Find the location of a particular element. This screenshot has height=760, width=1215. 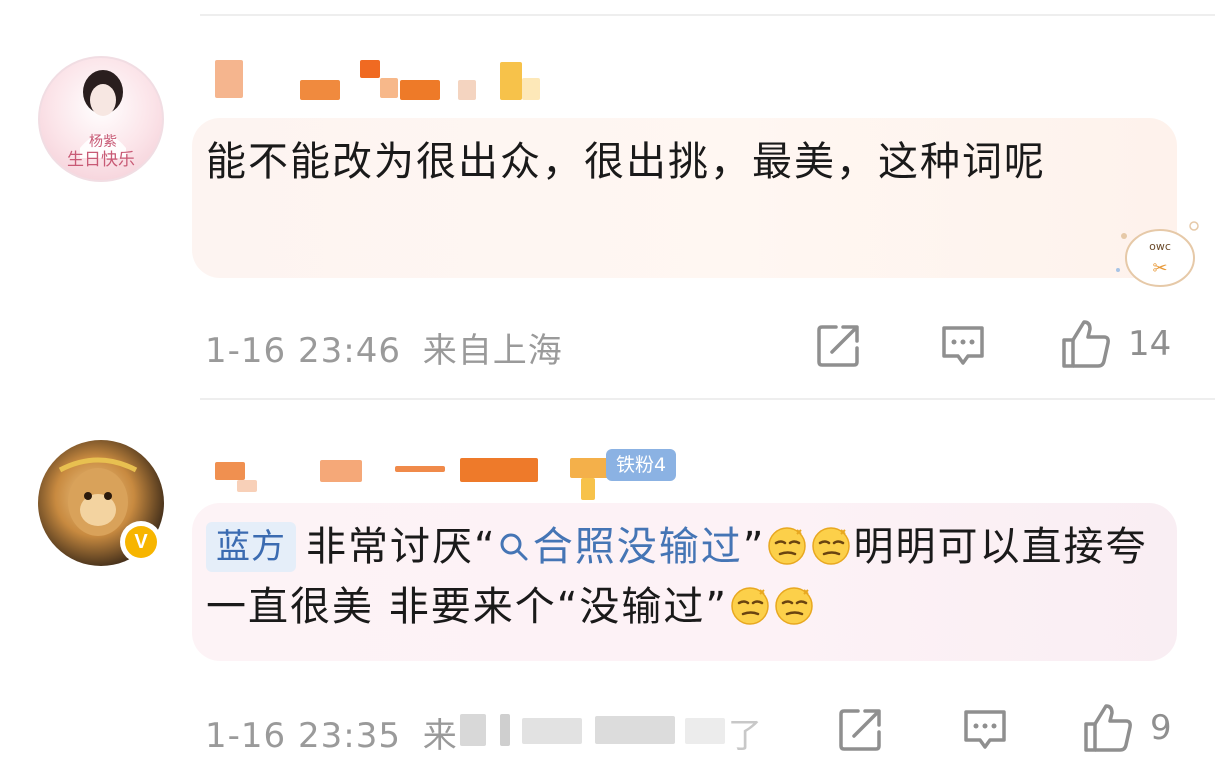

team-tag: 蓝方 is located at coordinates (251, 547).